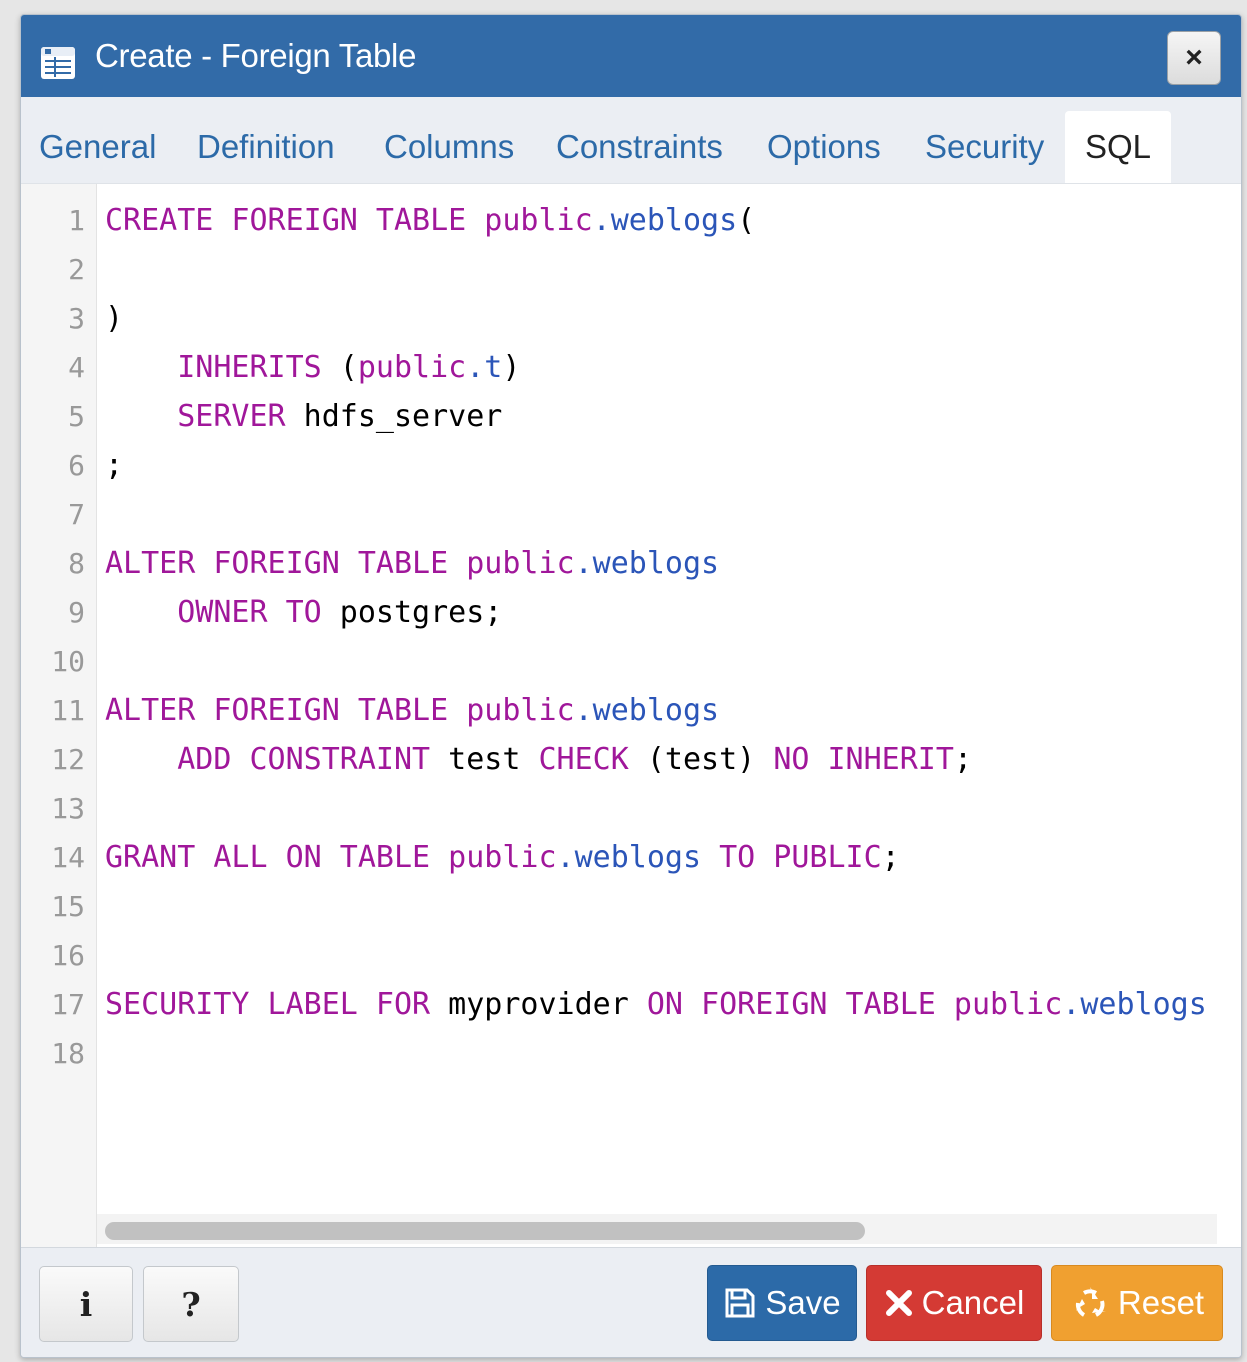 The height and width of the screenshot is (1362, 1247). What do you see at coordinates (538, 1004) in the screenshot?
I see `code-token: myprovider` at bounding box center [538, 1004].